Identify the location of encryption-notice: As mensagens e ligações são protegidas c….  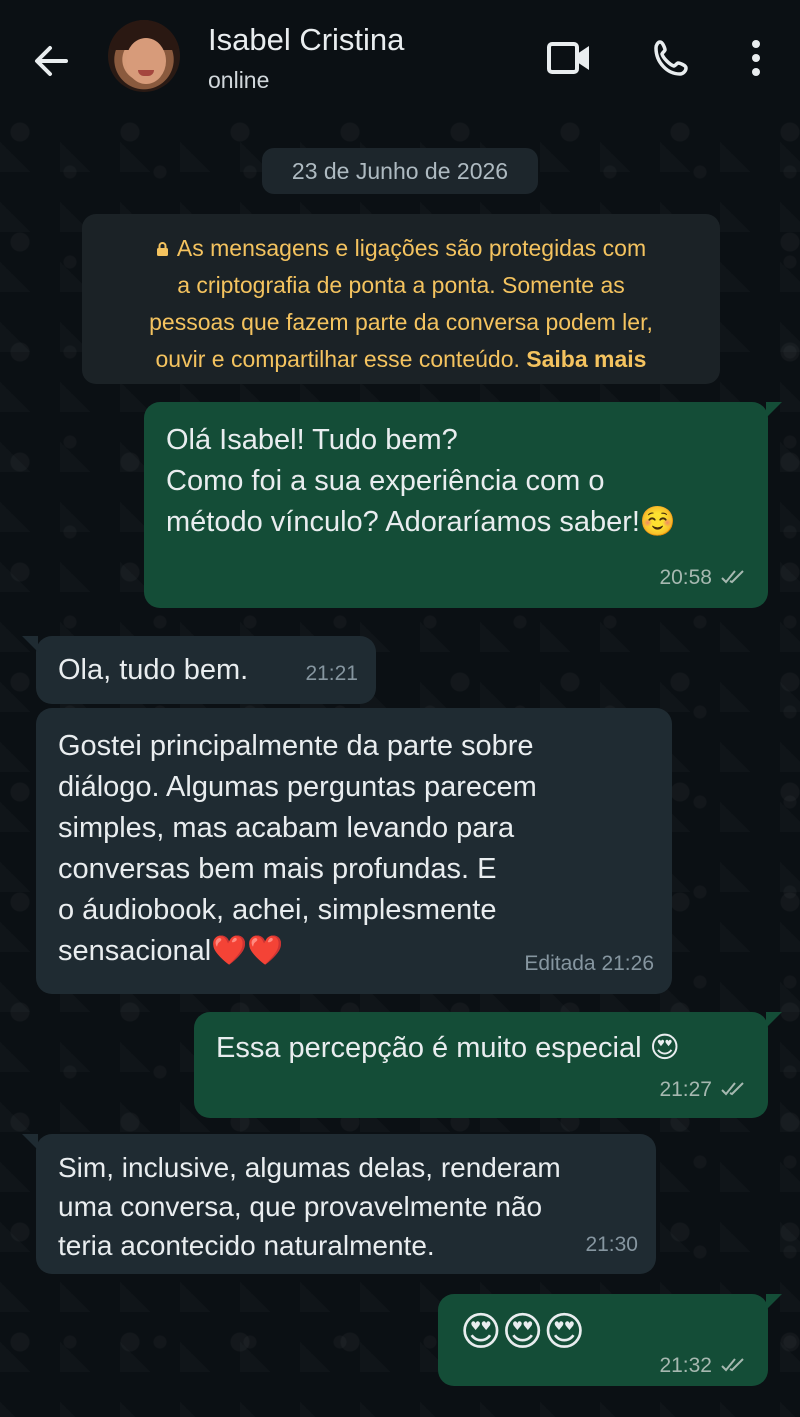
(401, 299).